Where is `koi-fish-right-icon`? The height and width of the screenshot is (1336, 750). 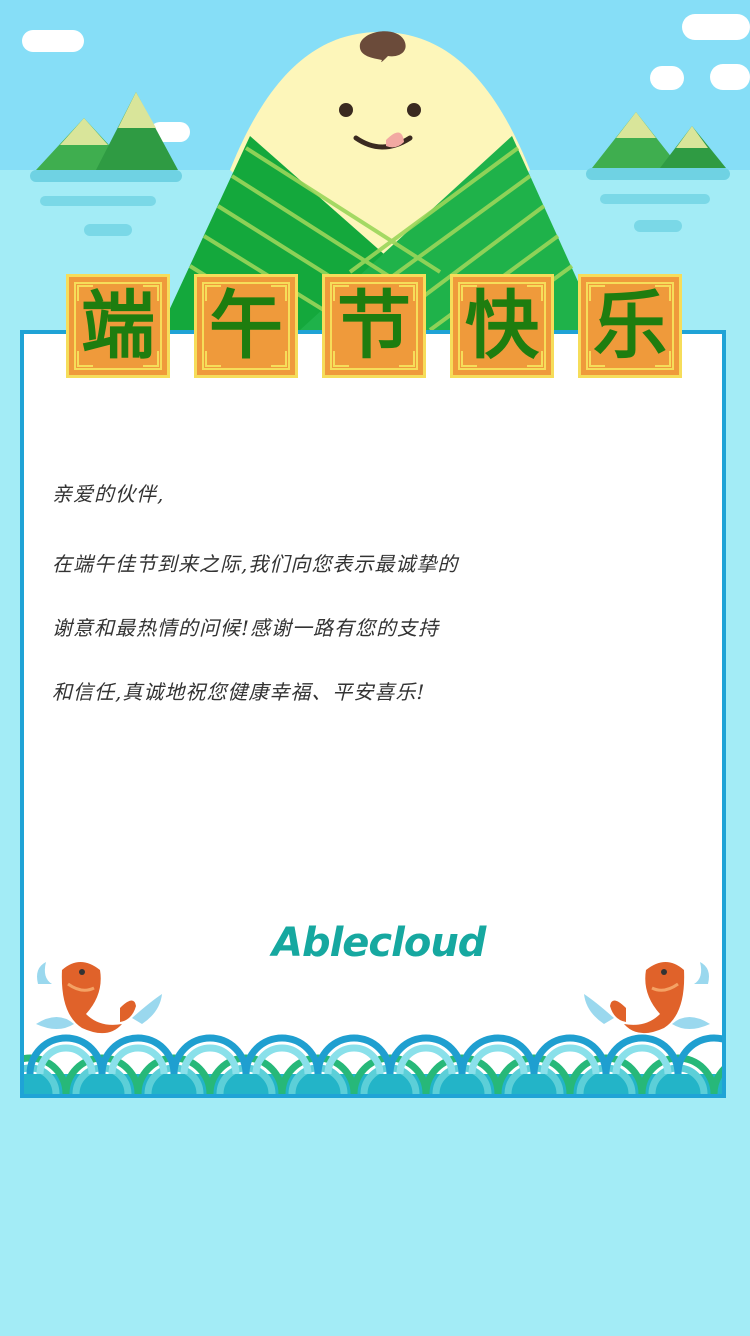
koi-fish-right-icon is located at coordinates (647, 998).